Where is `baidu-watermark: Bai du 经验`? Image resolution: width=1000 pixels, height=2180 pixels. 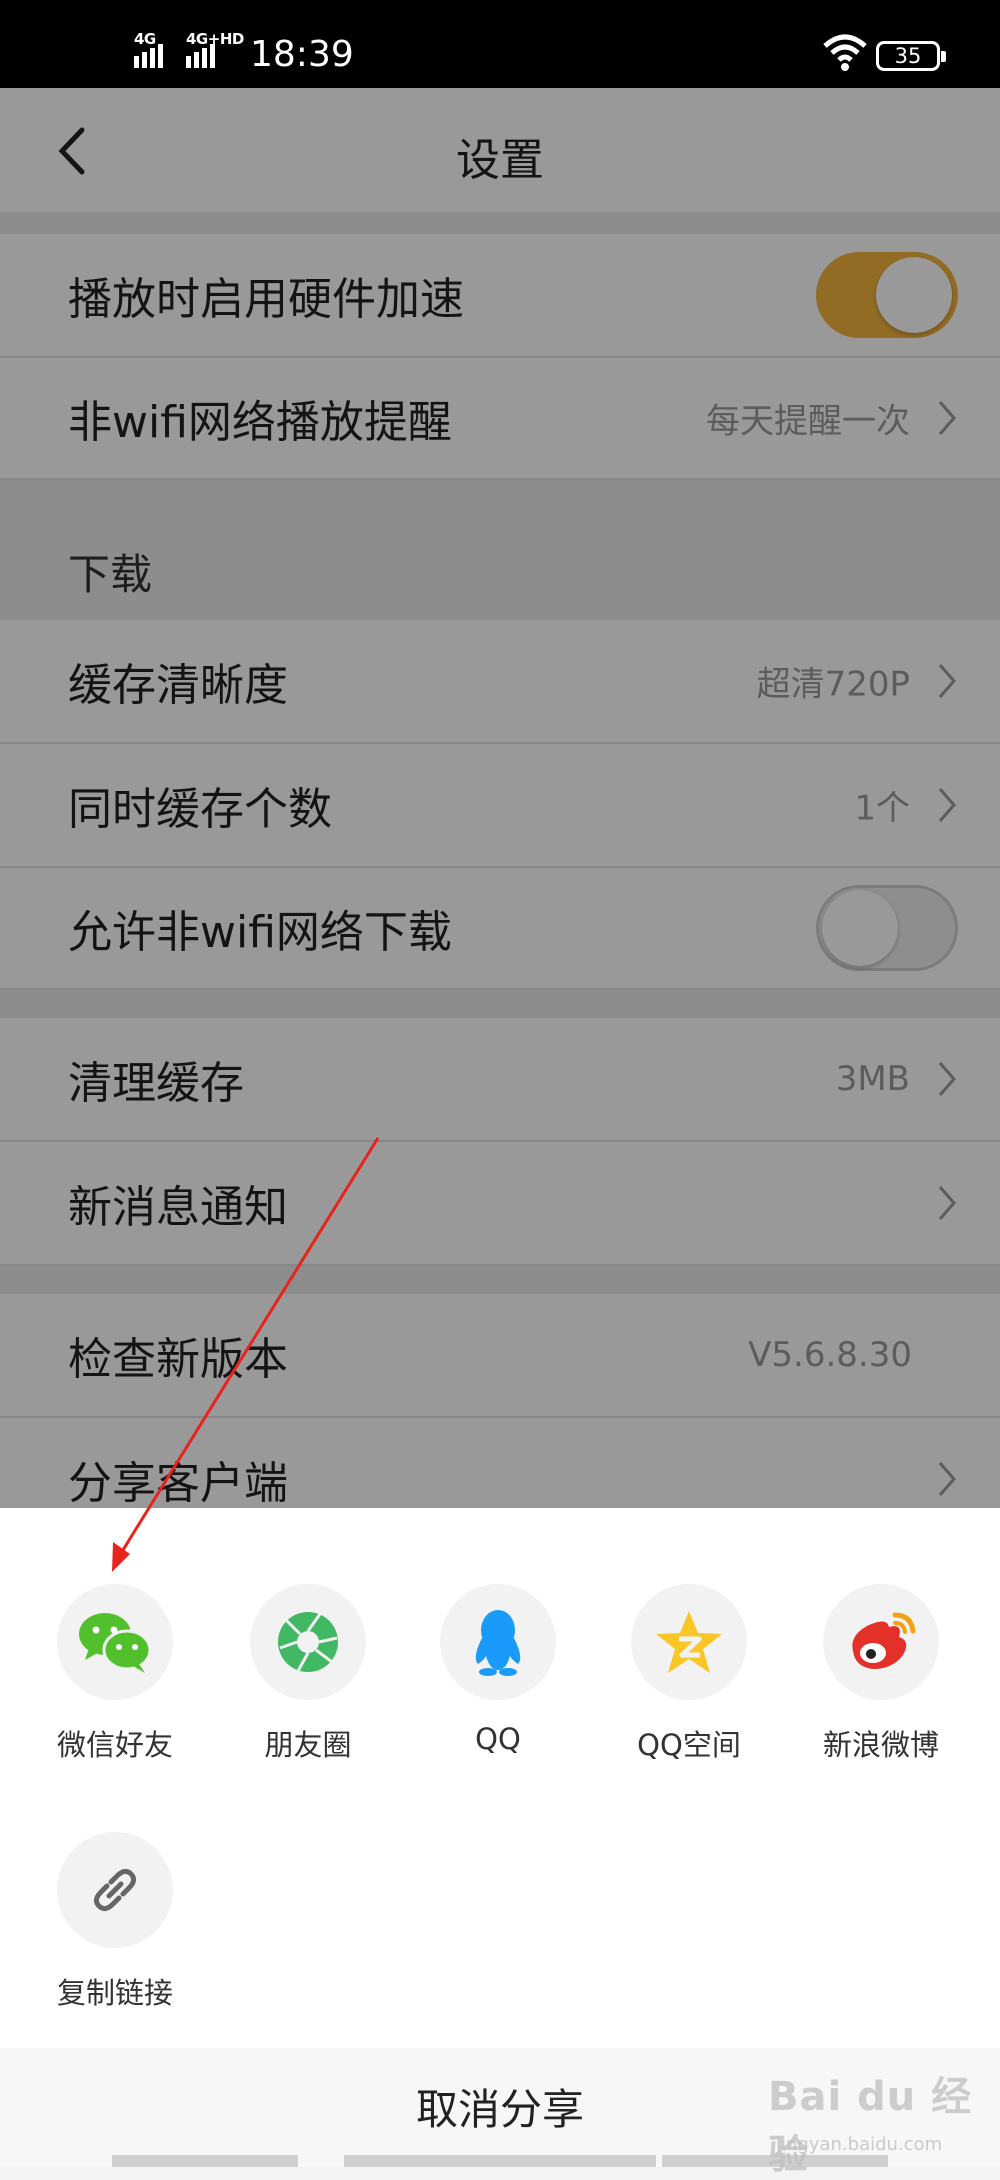
baidu-watermark: Bai du 经验 is located at coordinates (870, 2126).